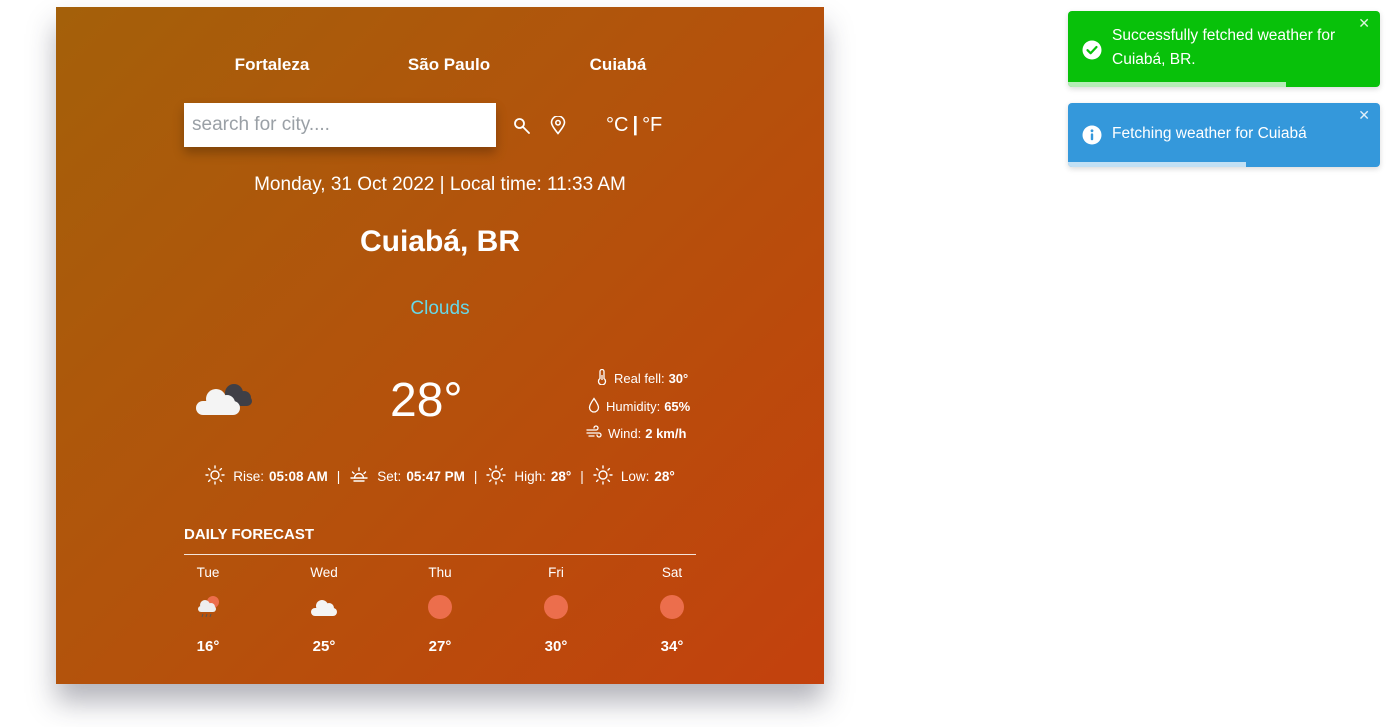 This screenshot has width=1400, height=727. What do you see at coordinates (618, 65) in the screenshot?
I see `city-link-cuiaba: Cuiabá` at bounding box center [618, 65].